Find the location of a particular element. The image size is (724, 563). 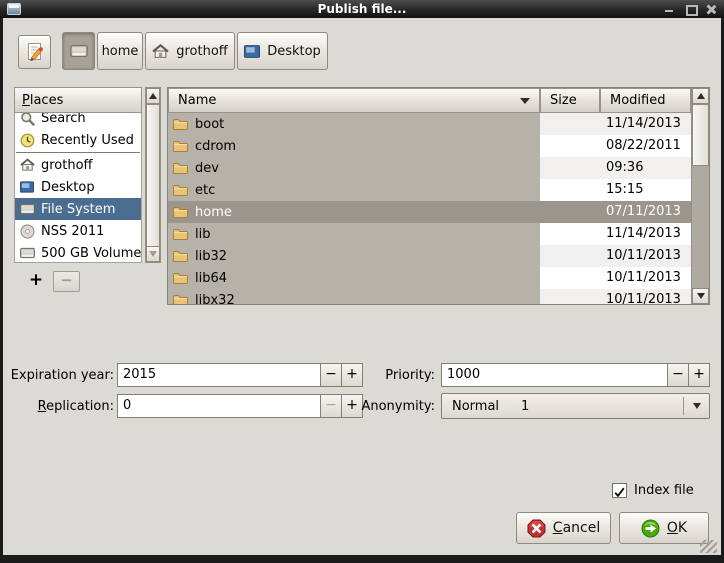

place-item-label: NSS 2011 is located at coordinates (73, 231).